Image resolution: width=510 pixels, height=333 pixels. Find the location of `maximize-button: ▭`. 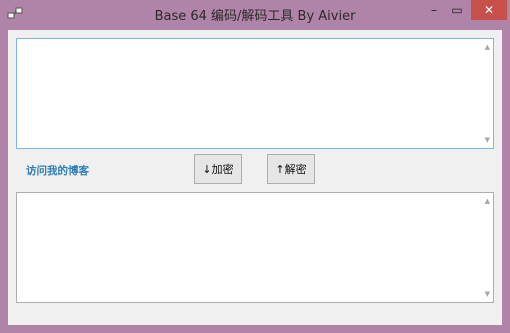

maximize-button: ▭ is located at coordinates (457, 10).